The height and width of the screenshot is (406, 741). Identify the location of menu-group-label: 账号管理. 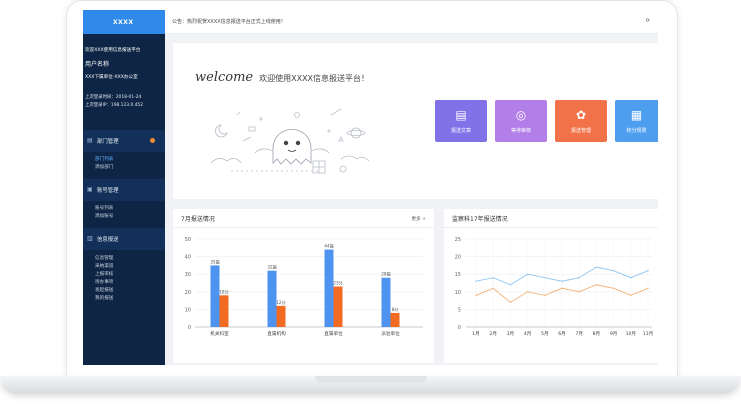
(108, 191).